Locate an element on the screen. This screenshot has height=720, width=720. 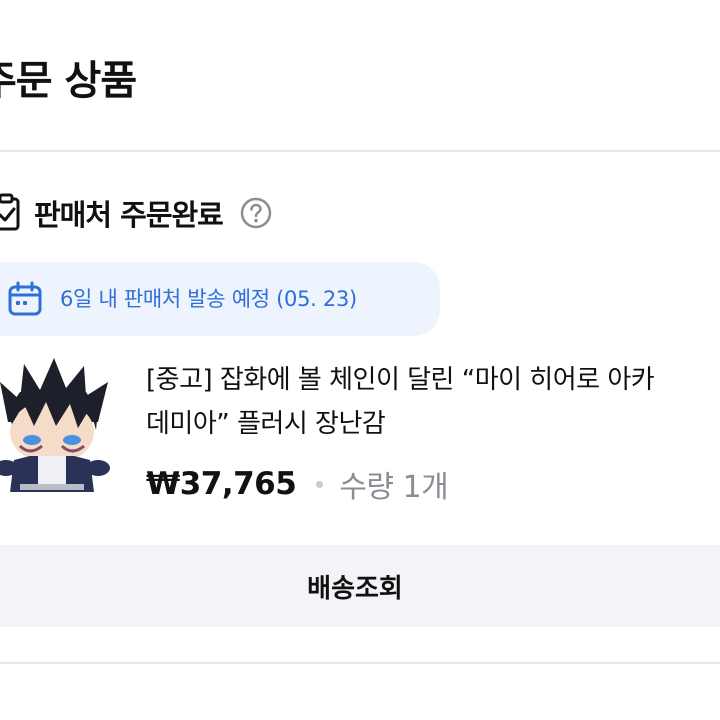
clipboard-check-icon is located at coordinates (10, 212).